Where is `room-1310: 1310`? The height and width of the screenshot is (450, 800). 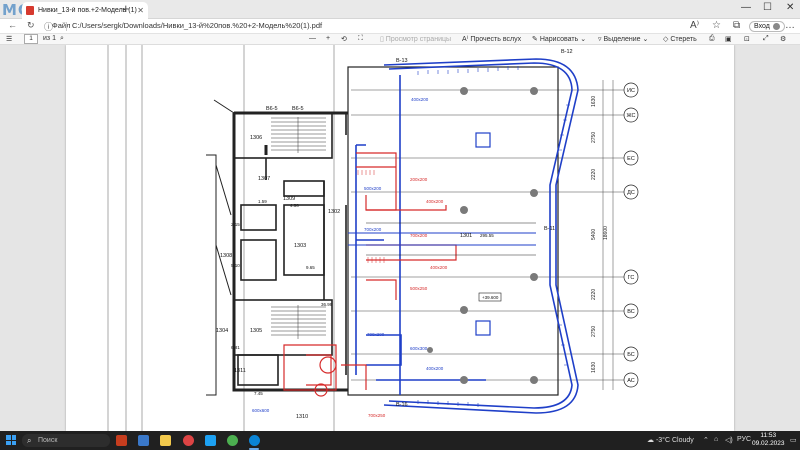 room-1310: 1310 is located at coordinates (302, 417).